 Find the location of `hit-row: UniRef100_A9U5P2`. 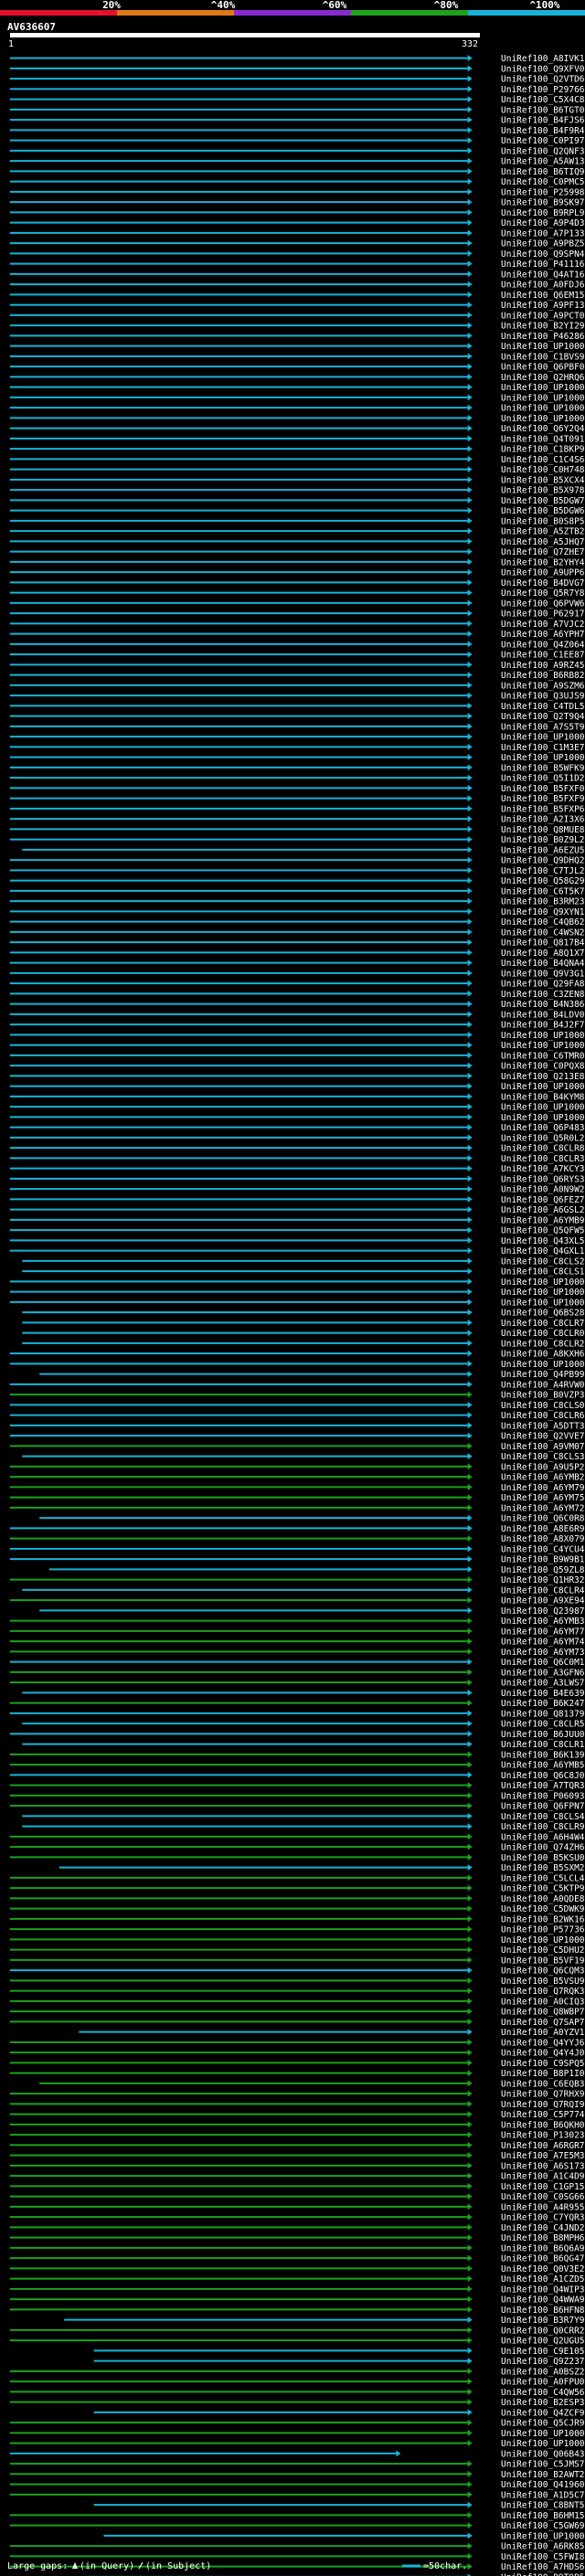

hit-row: UniRef100_A9U5P2 is located at coordinates (297, 1467).